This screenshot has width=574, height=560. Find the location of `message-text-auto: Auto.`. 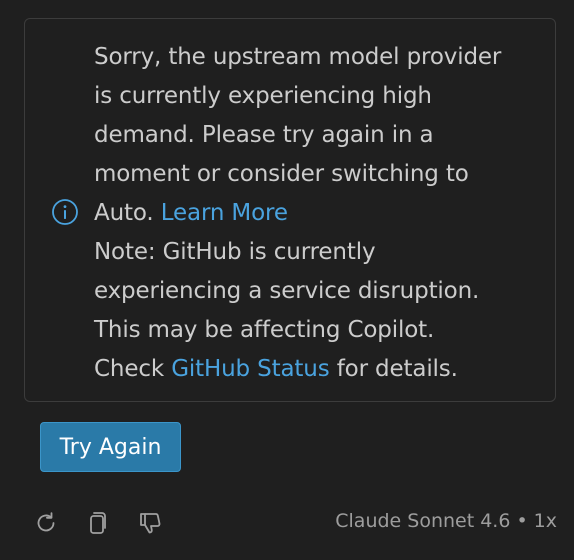

message-text-auto: Auto. is located at coordinates (124, 213).